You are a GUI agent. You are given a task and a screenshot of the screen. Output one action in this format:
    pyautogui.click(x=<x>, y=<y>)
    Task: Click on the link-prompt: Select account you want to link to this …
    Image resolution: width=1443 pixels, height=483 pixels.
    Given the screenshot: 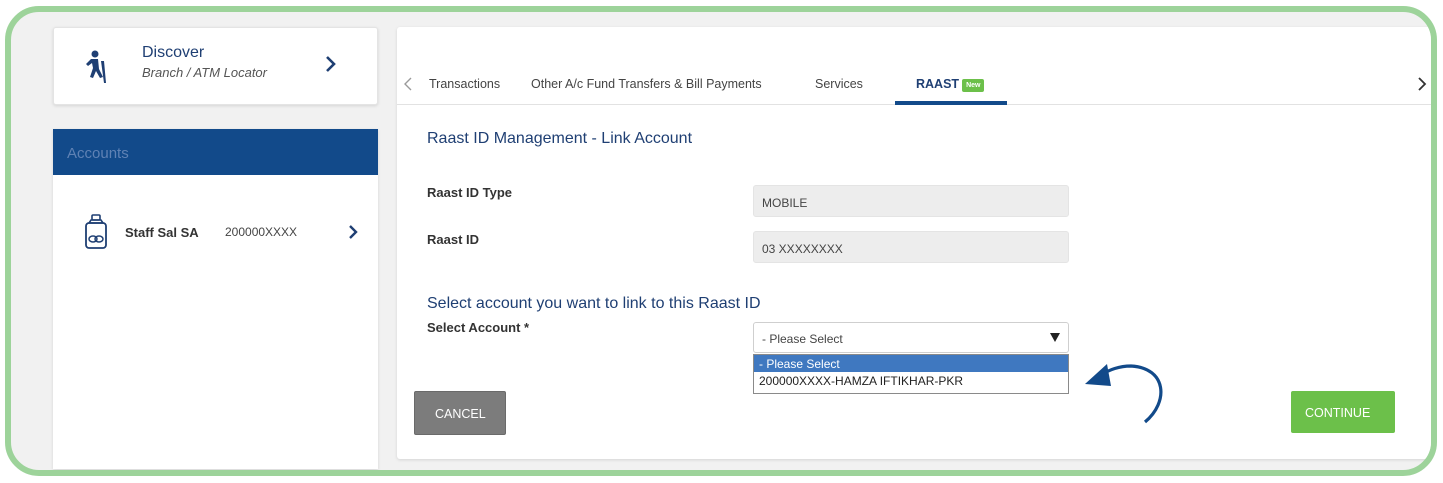 What is the action you would take?
    pyautogui.click(x=594, y=303)
    